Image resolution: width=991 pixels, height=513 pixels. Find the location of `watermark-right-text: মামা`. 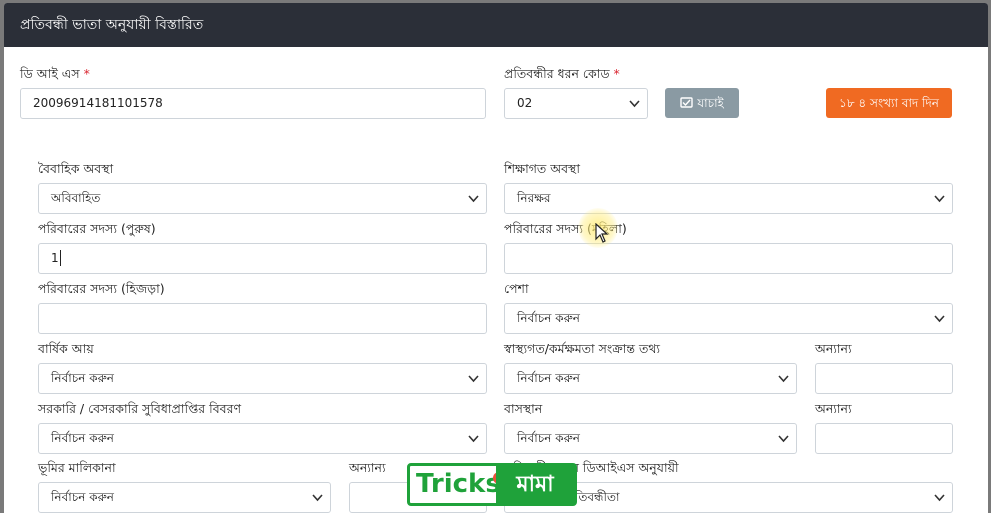

watermark-right-text: মামা is located at coordinates (535, 484).